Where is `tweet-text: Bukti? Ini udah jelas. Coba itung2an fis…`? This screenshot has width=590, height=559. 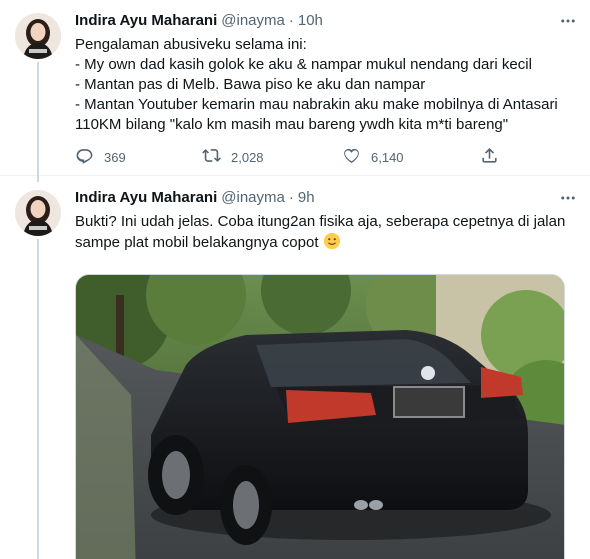
tweet-text: Bukti? Ini udah jelas. Coba itung2an fis… is located at coordinates (326, 232).